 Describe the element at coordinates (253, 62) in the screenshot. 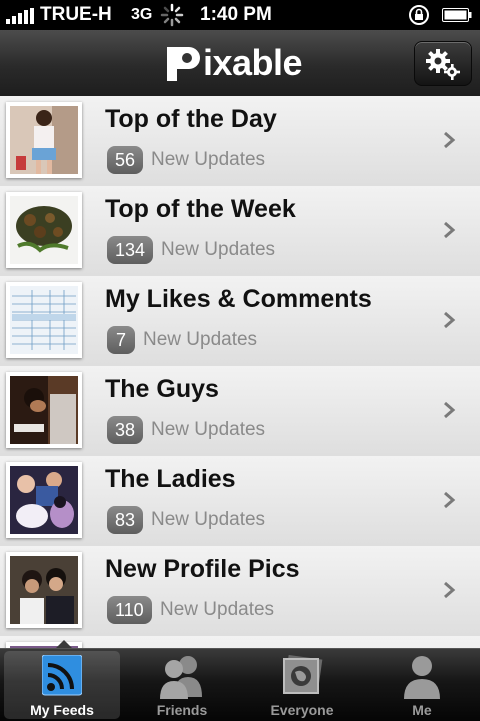

I see `logo-text: ixable` at that location.